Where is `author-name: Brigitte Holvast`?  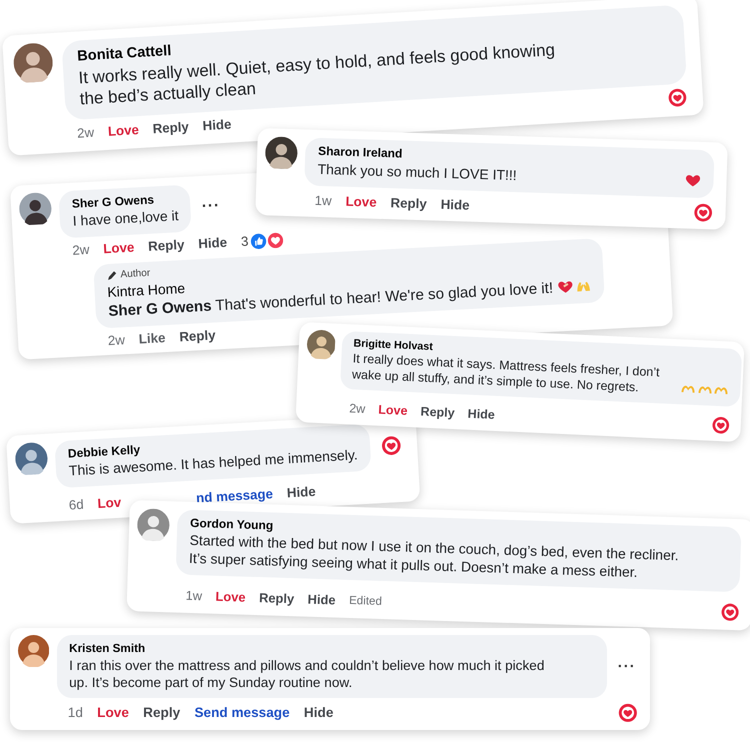
author-name: Brigitte Holvast is located at coordinates (393, 344).